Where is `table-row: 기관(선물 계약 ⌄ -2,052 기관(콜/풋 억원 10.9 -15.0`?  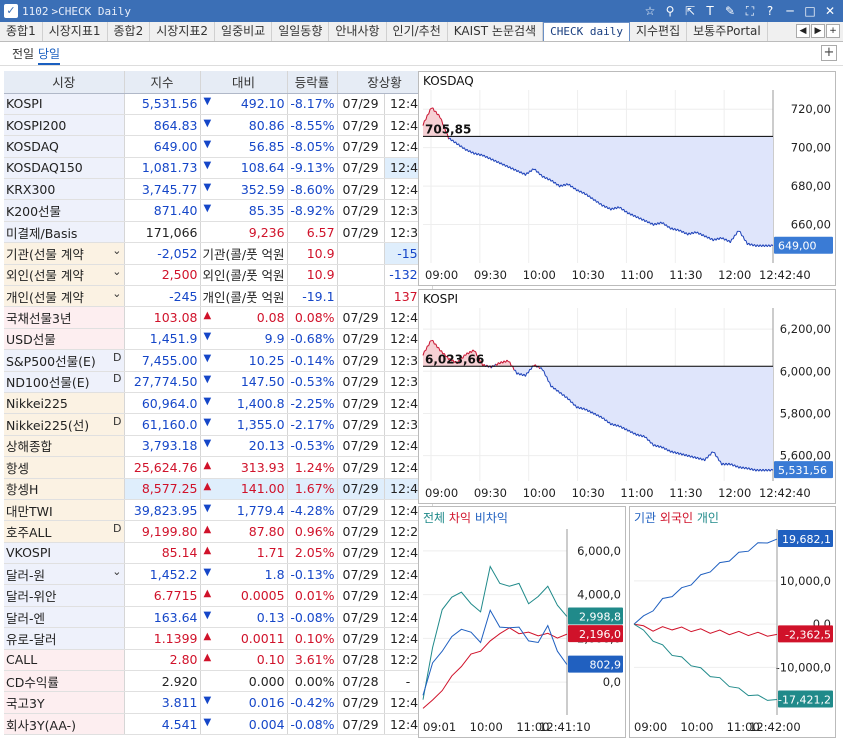
table-row: 기관(선물 계약 ⌄ -2,052 기관(콜/풋 억원 10.9 -15.0 is located at coordinates (218, 253).